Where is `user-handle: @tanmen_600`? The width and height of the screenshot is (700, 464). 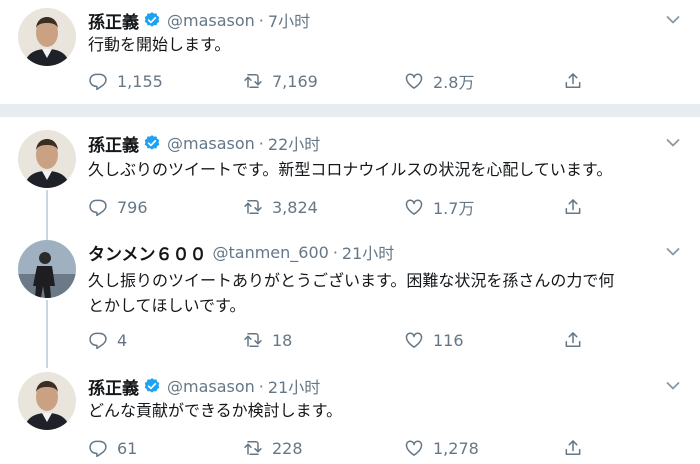 user-handle: @tanmen_600 is located at coordinates (271, 252).